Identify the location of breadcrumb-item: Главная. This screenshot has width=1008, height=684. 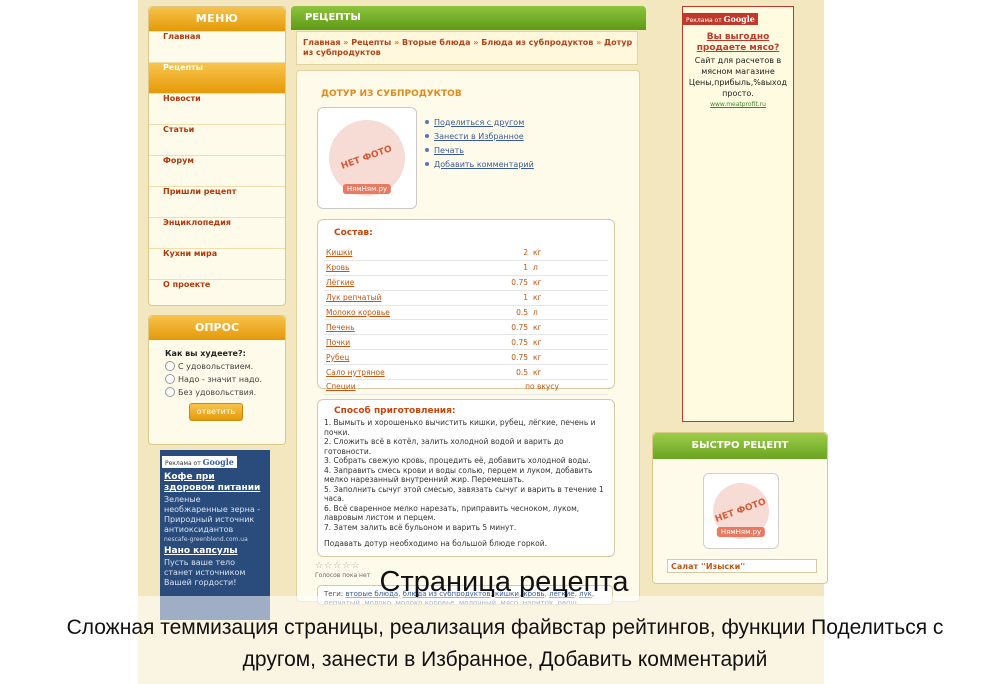
(321, 42).